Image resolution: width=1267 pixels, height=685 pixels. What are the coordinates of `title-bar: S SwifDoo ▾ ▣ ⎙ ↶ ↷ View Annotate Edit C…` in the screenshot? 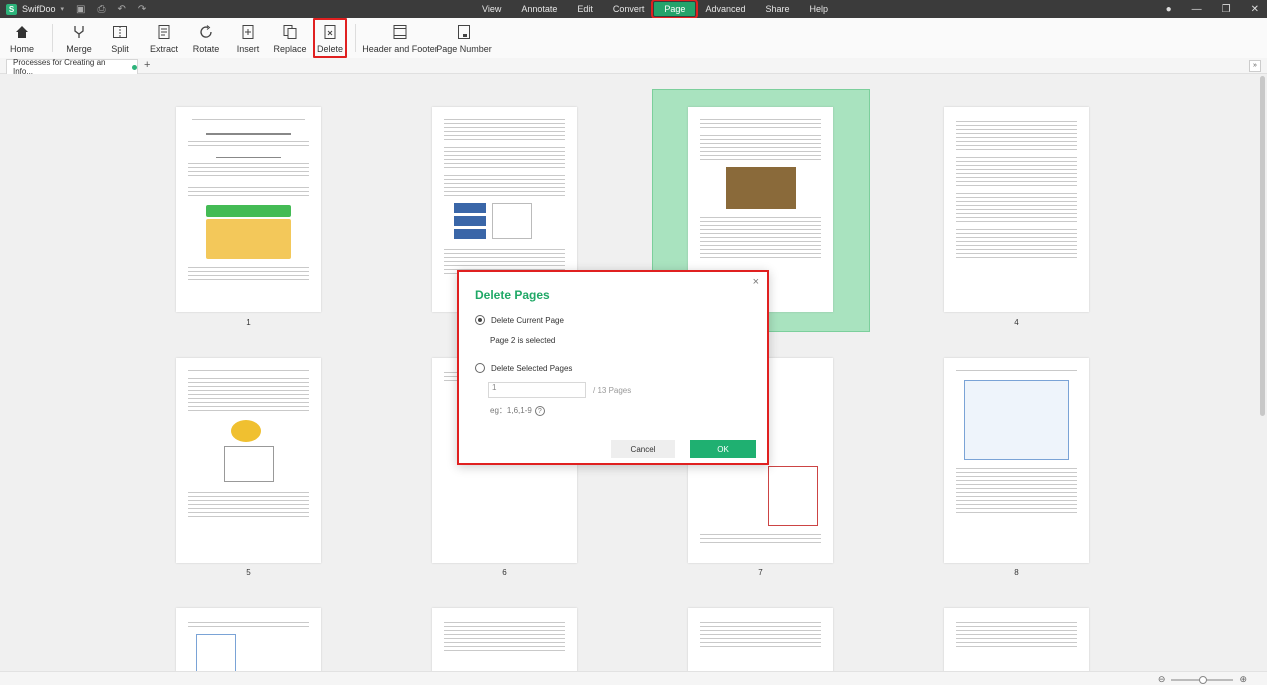 It's located at (633, 9).